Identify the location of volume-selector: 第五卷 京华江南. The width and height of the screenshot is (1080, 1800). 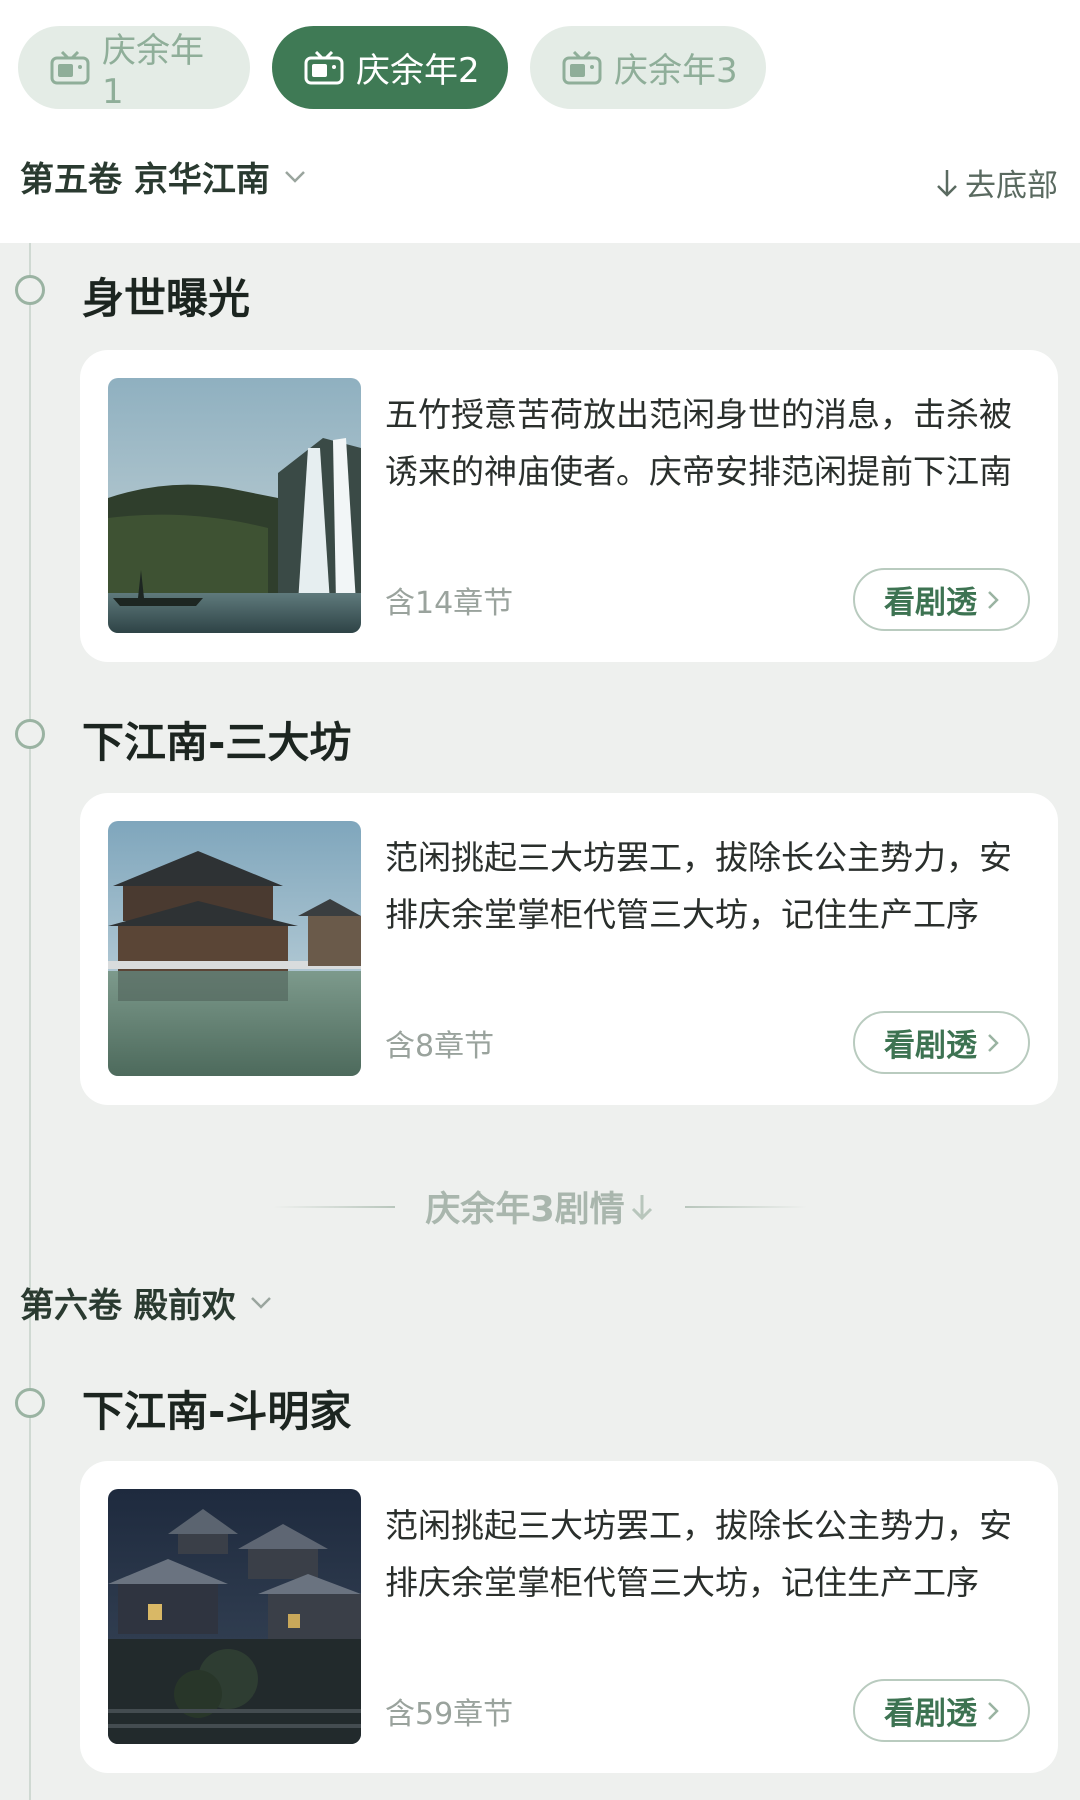
(163, 176).